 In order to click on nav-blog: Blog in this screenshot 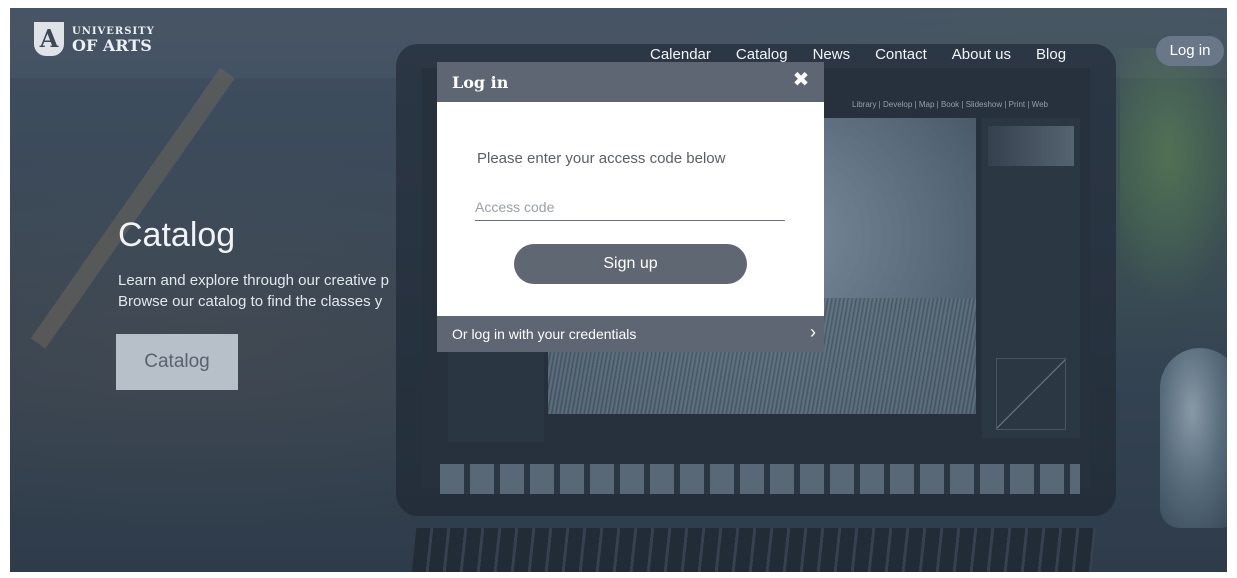, I will do `click(1051, 54)`.